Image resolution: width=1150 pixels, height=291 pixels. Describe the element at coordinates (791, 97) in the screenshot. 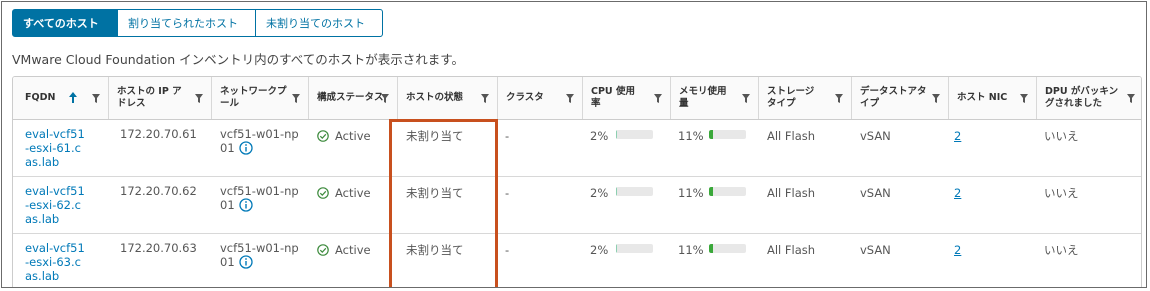

I see `column-label: ストレージタイプ` at that location.